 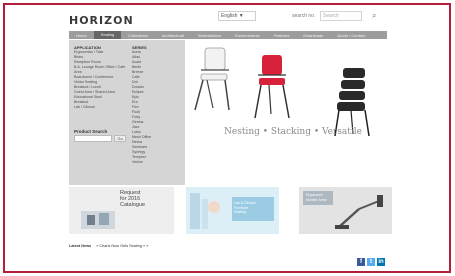 I want to click on nav-item-environments: Environments, so click(x=247, y=35).